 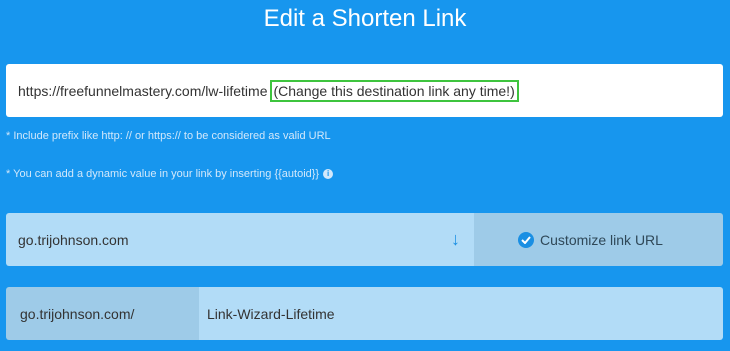 What do you see at coordinates (73, 239) in the screenshot?
I see `domain-select-value: go.trijohnson.com` at bounding box center [73, 239].